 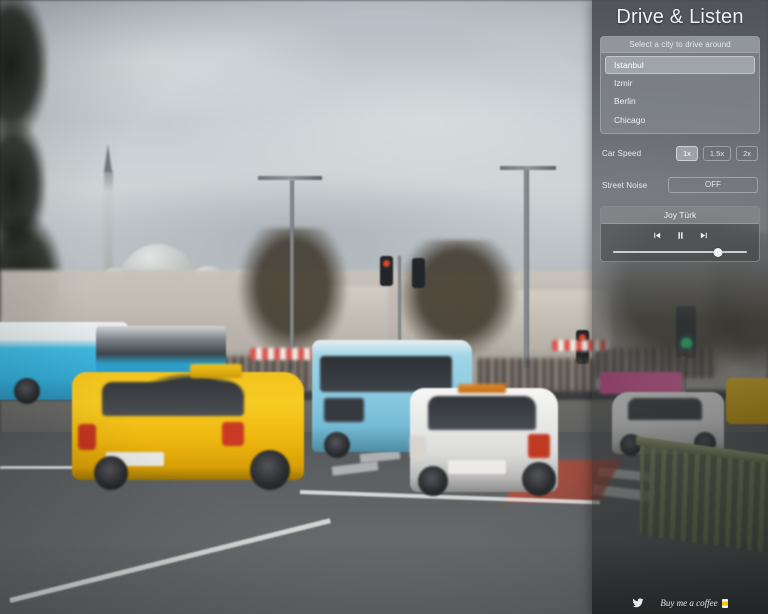 What do you see at coordinates (704, 237) in the screenshot?
I see `next-station-icon` at bounding box center [704, 237].